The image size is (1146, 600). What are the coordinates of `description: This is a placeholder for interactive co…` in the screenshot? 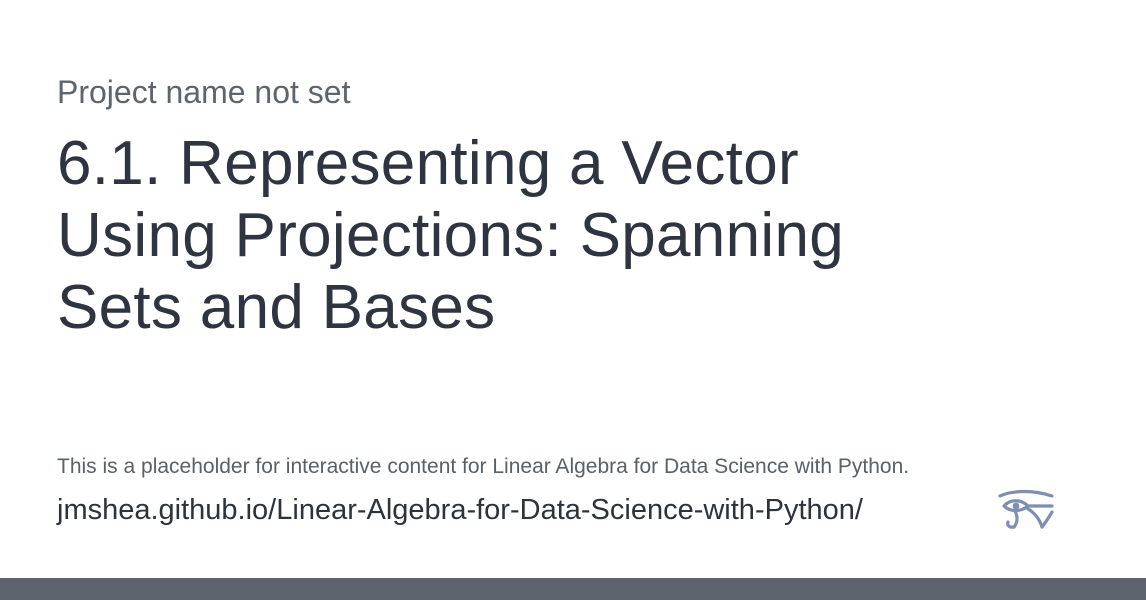 It's located at (483, 466).